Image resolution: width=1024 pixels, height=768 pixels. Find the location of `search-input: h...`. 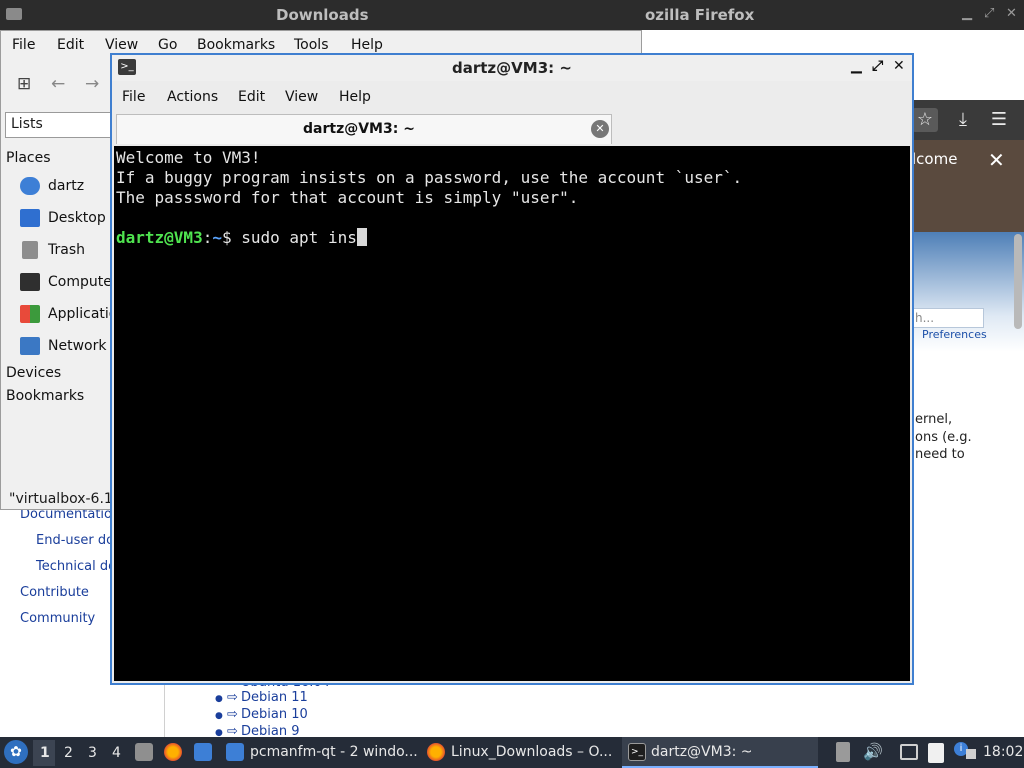

search-input: h... is located at coordinates (947, 318).